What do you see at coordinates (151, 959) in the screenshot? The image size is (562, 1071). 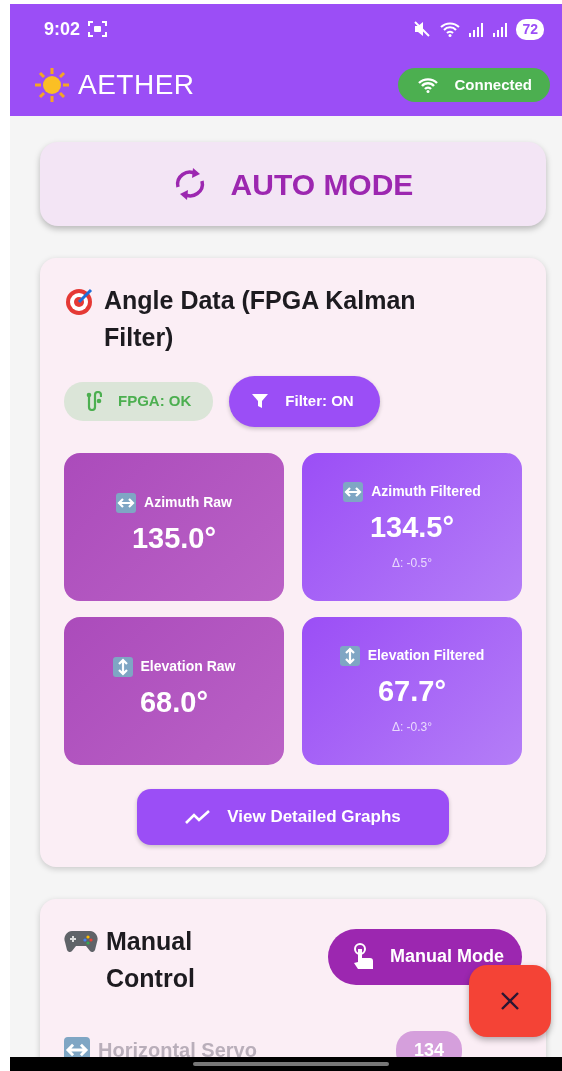 I see `card-title: Manual Control` at bounding box center [151, 959].